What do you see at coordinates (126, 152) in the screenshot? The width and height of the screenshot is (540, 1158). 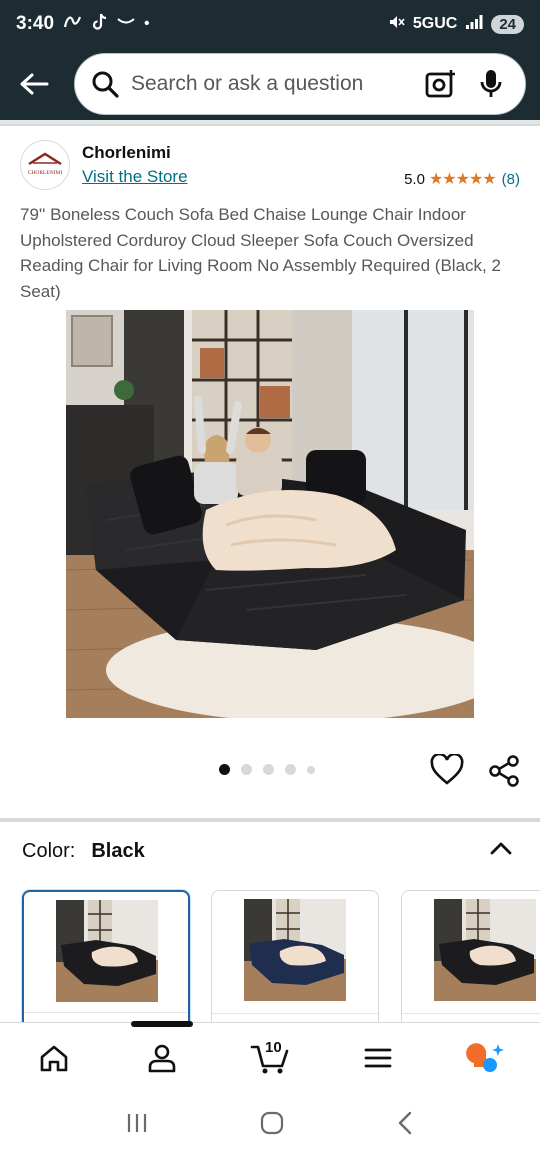 I see `store-name: Chorlenimi` at bounding box center [126, 152].